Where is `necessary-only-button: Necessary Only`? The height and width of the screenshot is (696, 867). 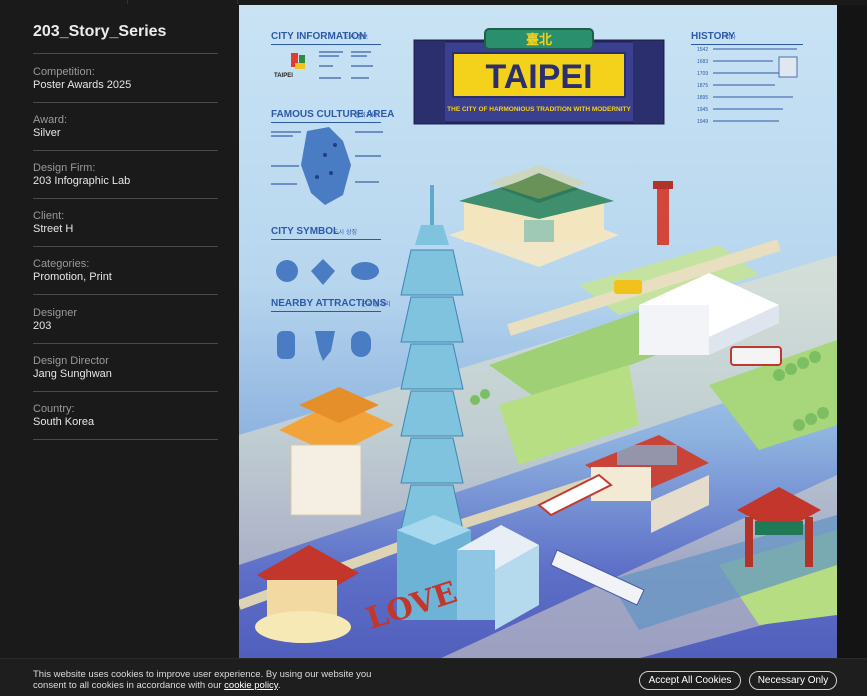 necessary-only-button: Necessary Only is located at coordinates (793, 680).